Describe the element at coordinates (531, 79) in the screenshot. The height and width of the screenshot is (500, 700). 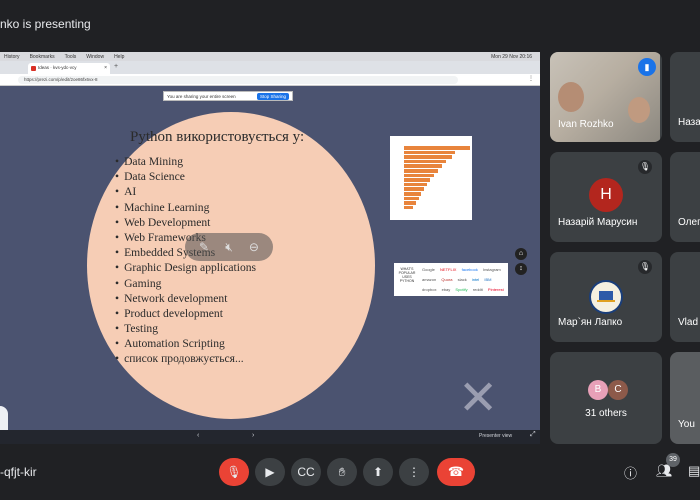
I see `browser-menu-icon: ⋮` at that location.